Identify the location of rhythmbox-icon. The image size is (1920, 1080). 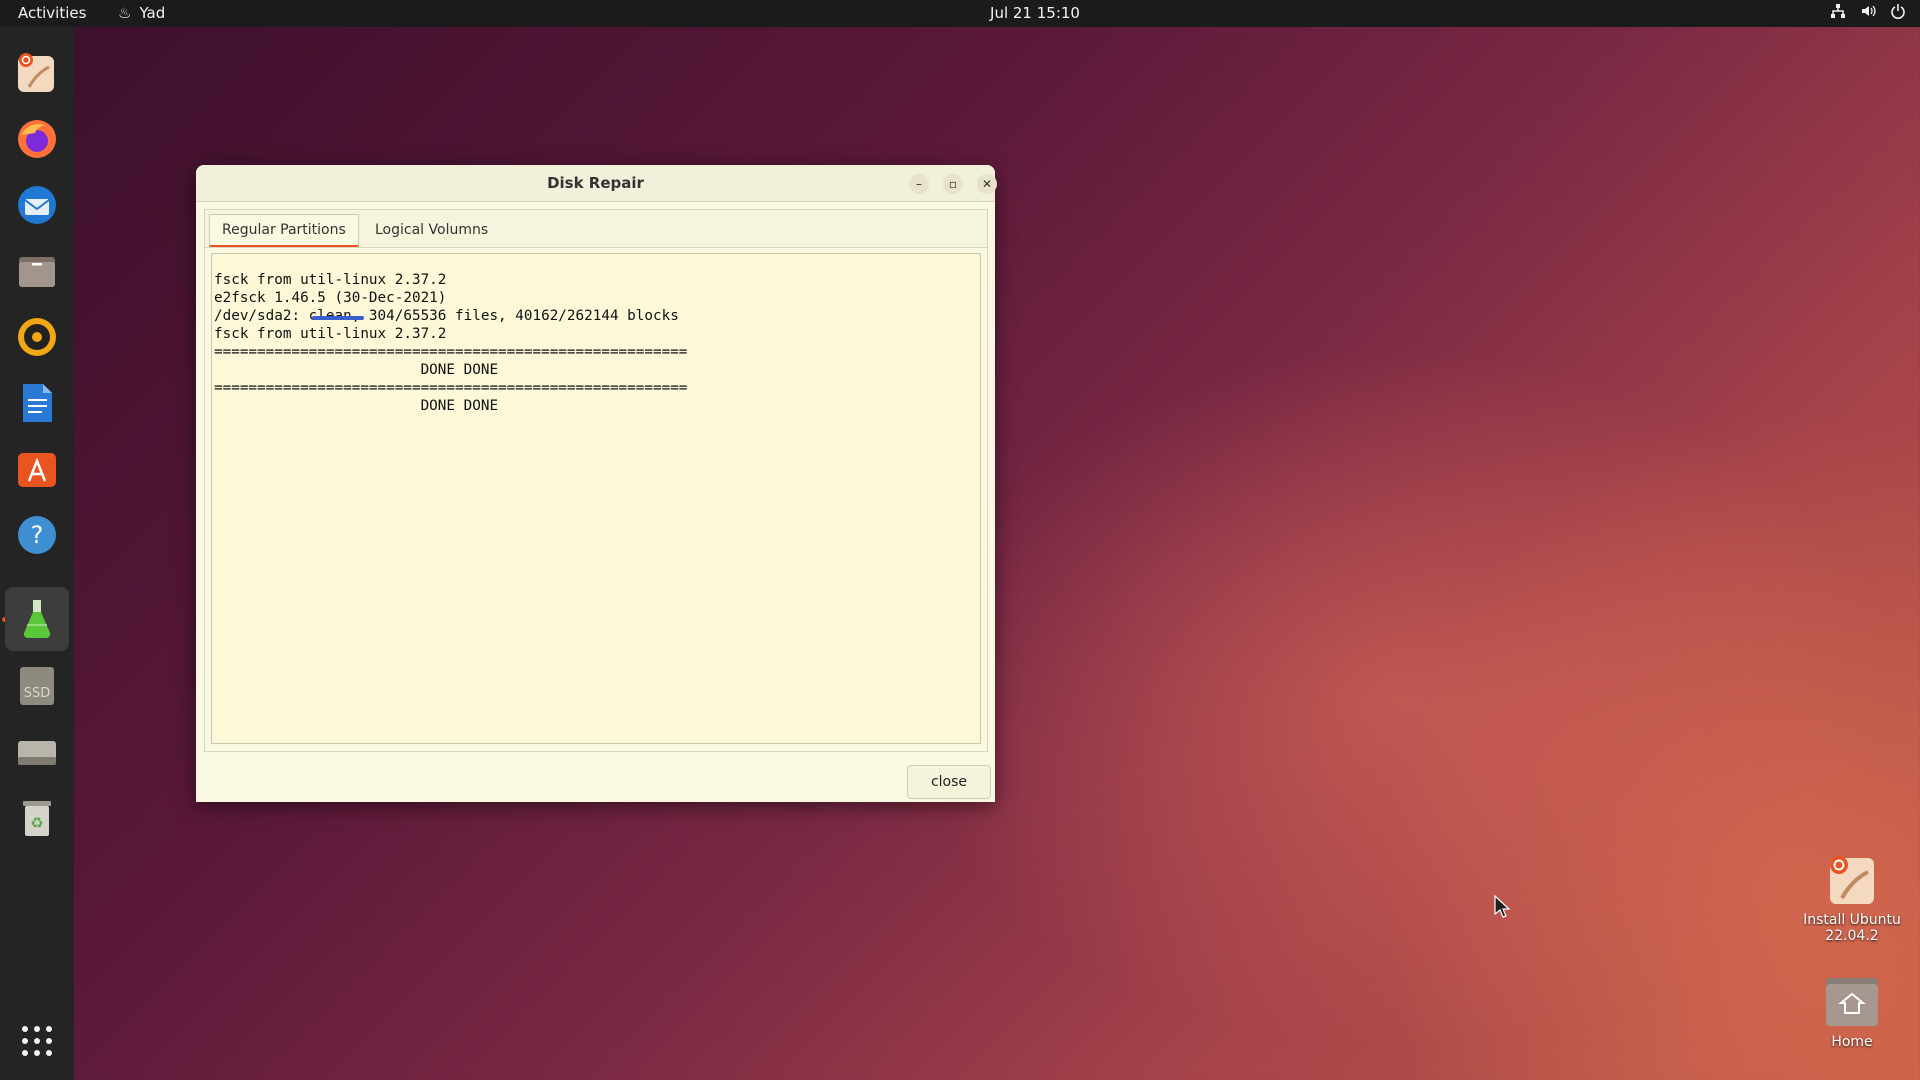
(37, 337).